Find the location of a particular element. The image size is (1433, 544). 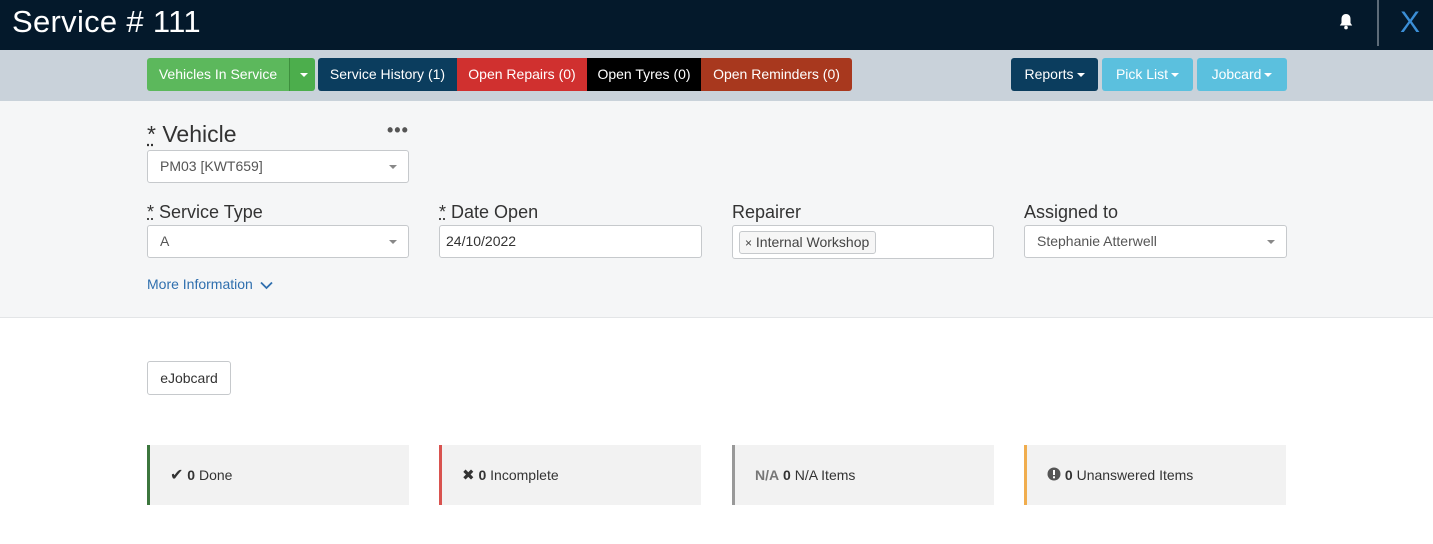

vehicles-dropdown-toggle is located at coordinates (302, 74).